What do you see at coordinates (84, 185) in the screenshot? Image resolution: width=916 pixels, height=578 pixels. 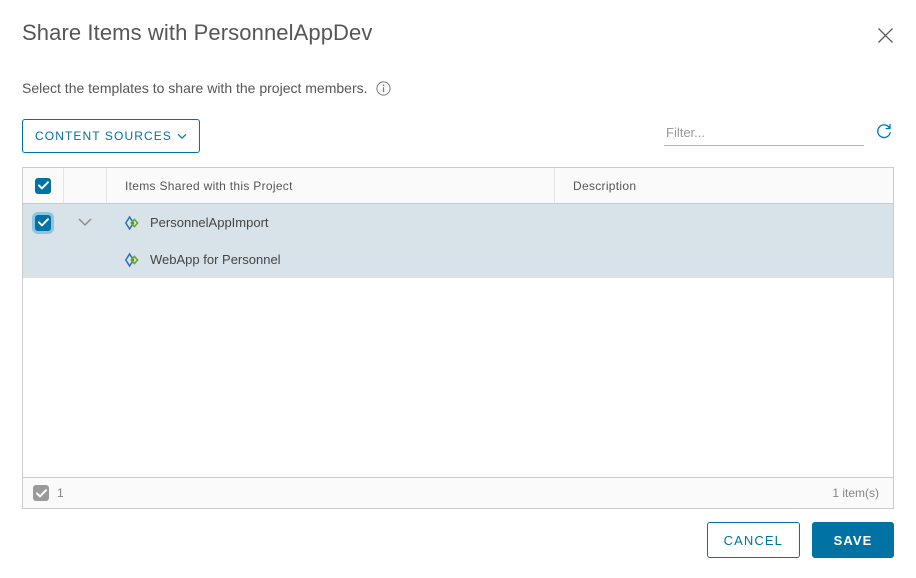 I see `header-expand-cell` at bounding box center [84, 185].